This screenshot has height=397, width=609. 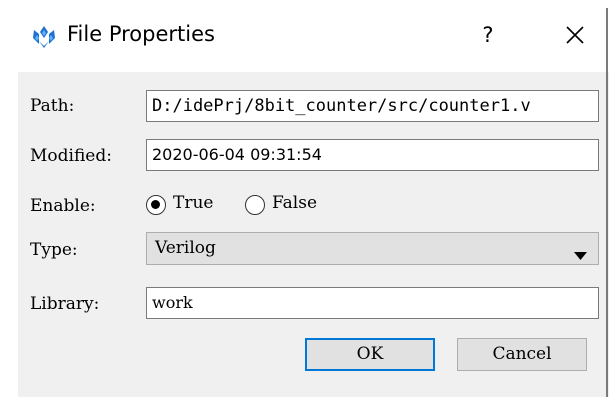 What do you see at coordinates (9, 234) in the screenshot?
I see `dialog-left-margin` at bounding box center [9, 234].